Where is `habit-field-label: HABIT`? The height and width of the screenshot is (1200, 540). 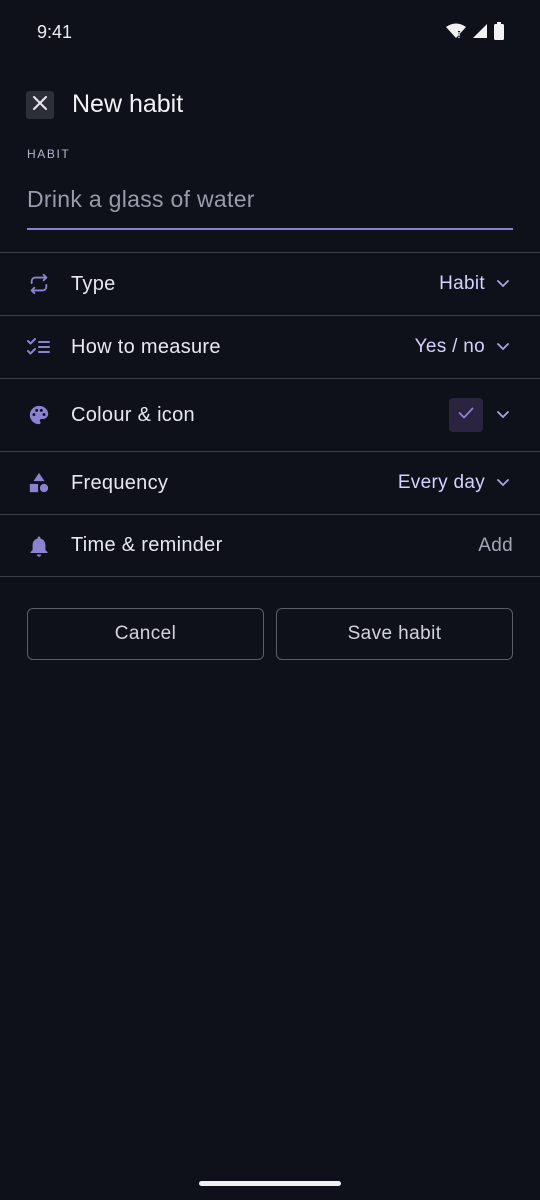
habit-field-label: HABIT is located at coordinates (49, 154).